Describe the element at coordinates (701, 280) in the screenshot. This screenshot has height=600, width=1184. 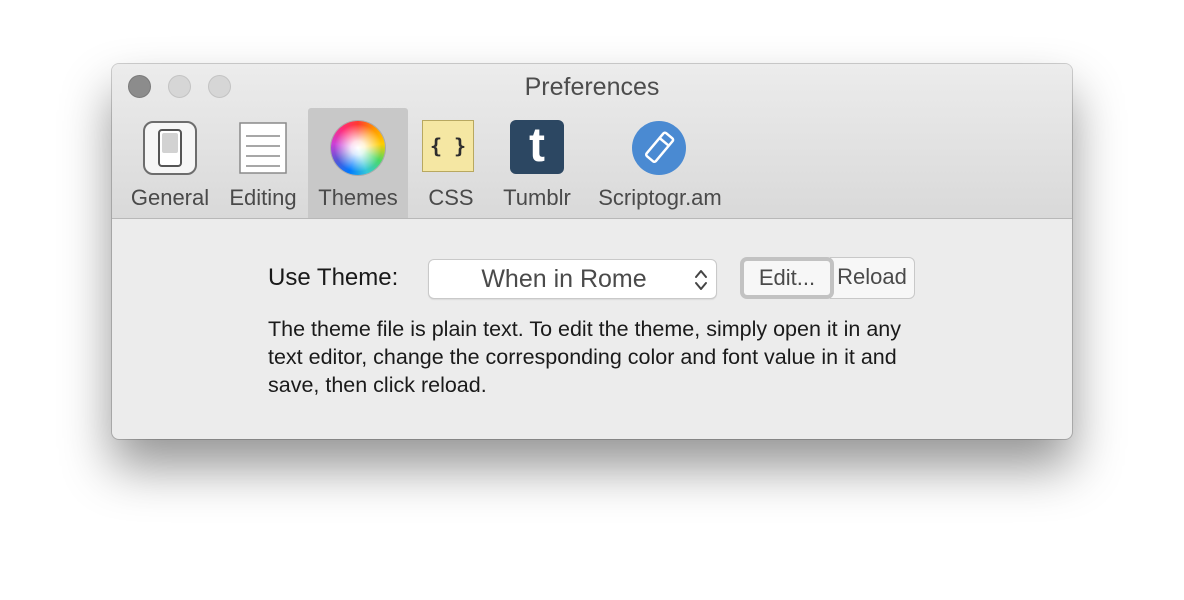
I see `chevron-up-down-icon` at that location.